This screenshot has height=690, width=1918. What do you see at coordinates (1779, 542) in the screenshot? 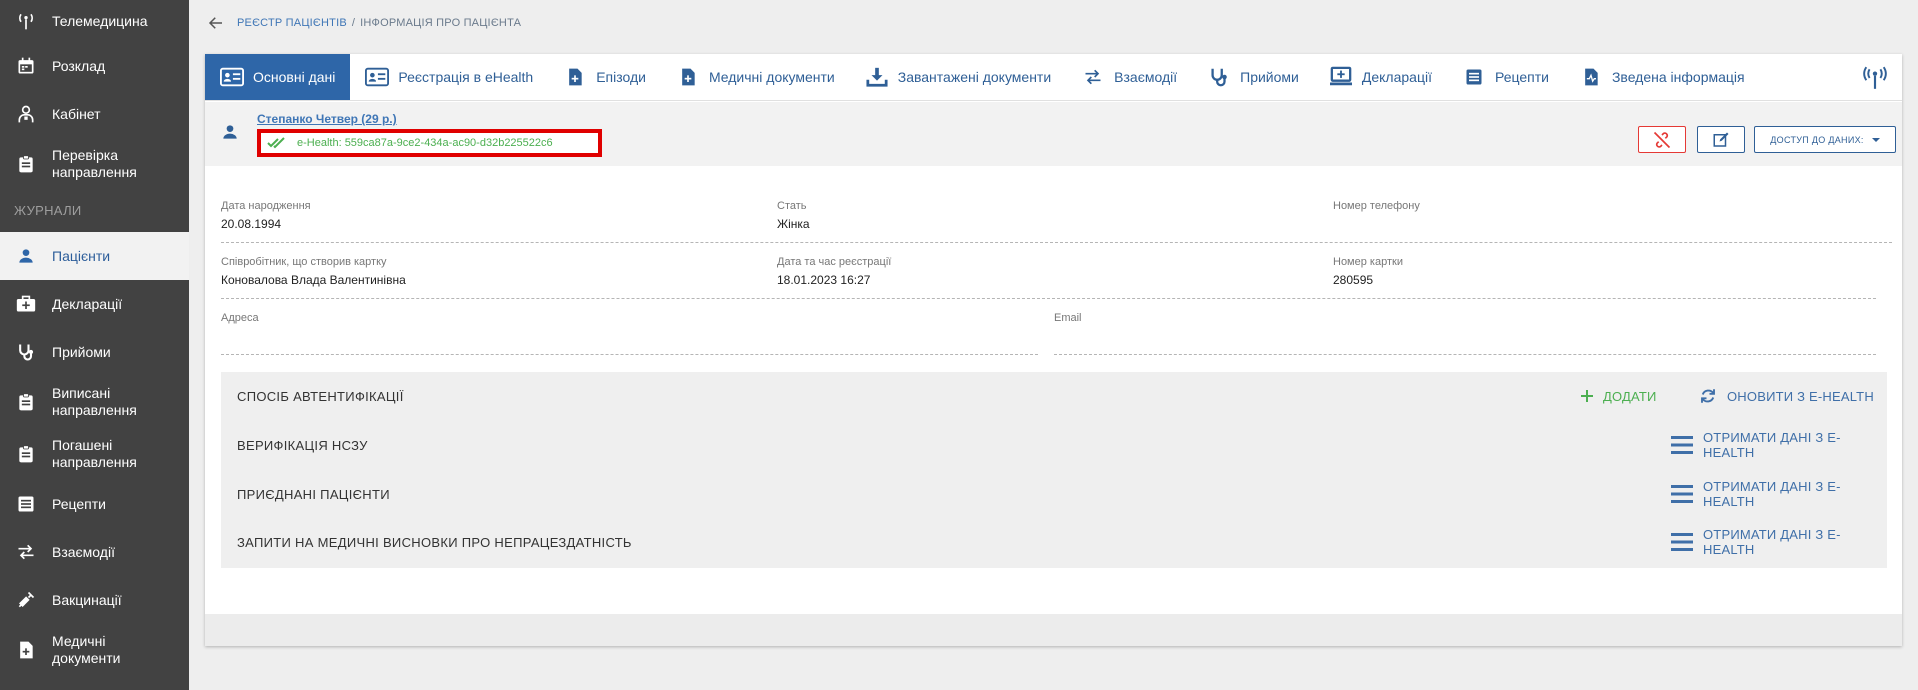
I see `get-sick-leave-data-button: ОТРИМАТИ ДАНІ З E-HEALTH` at bounding box center [1779, 542].